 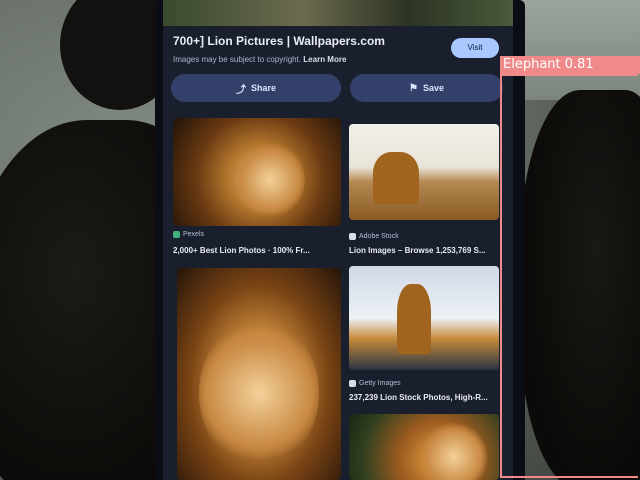 What do you see at coordinates (237, 59) in the screenshot?
I see `copyright-text: Images may be subject to copyright.` at bounding box center [237, 59].